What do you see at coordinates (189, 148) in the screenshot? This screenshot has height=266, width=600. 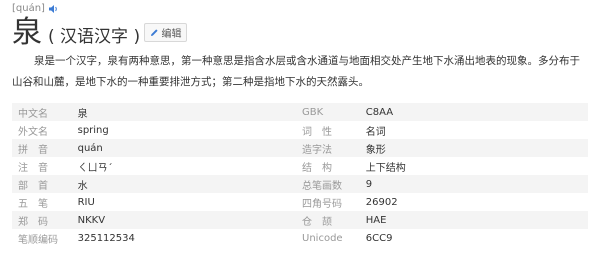 I see `info-value: quán` at bounding box center [189, 148].